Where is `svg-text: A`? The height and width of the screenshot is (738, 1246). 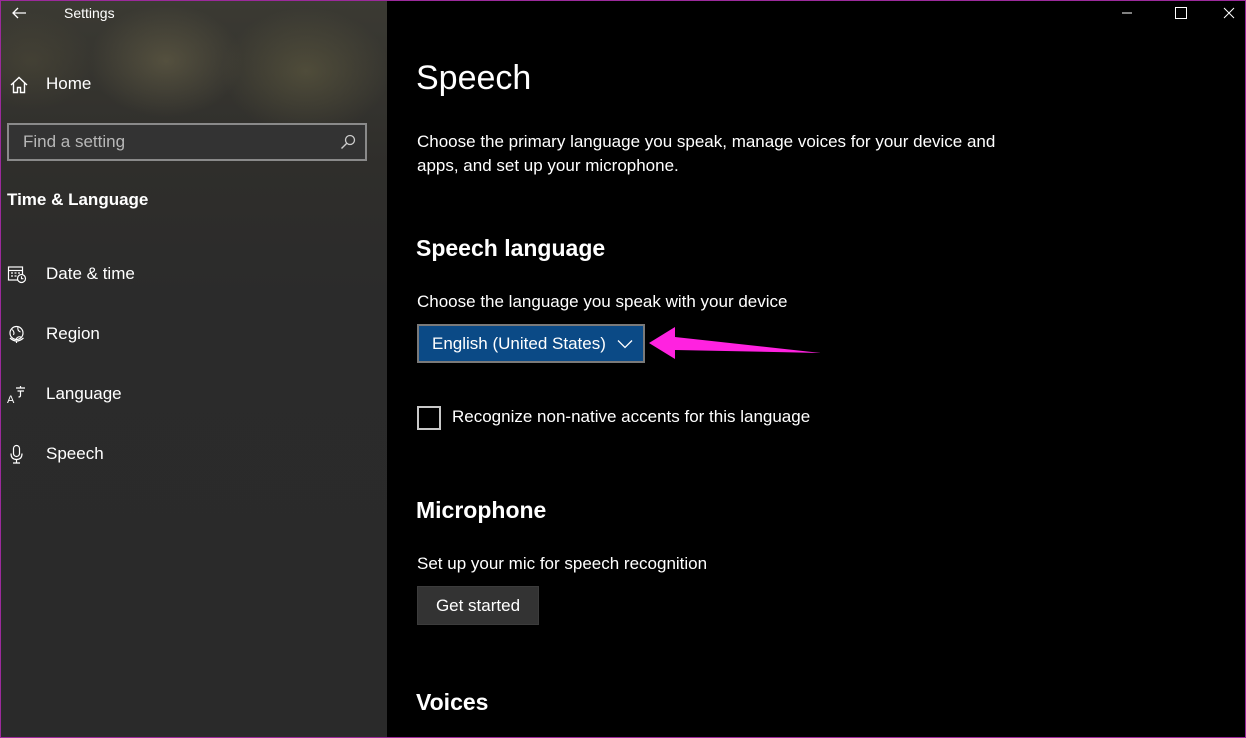 svg-text: A is located at coordinates (11, 399).